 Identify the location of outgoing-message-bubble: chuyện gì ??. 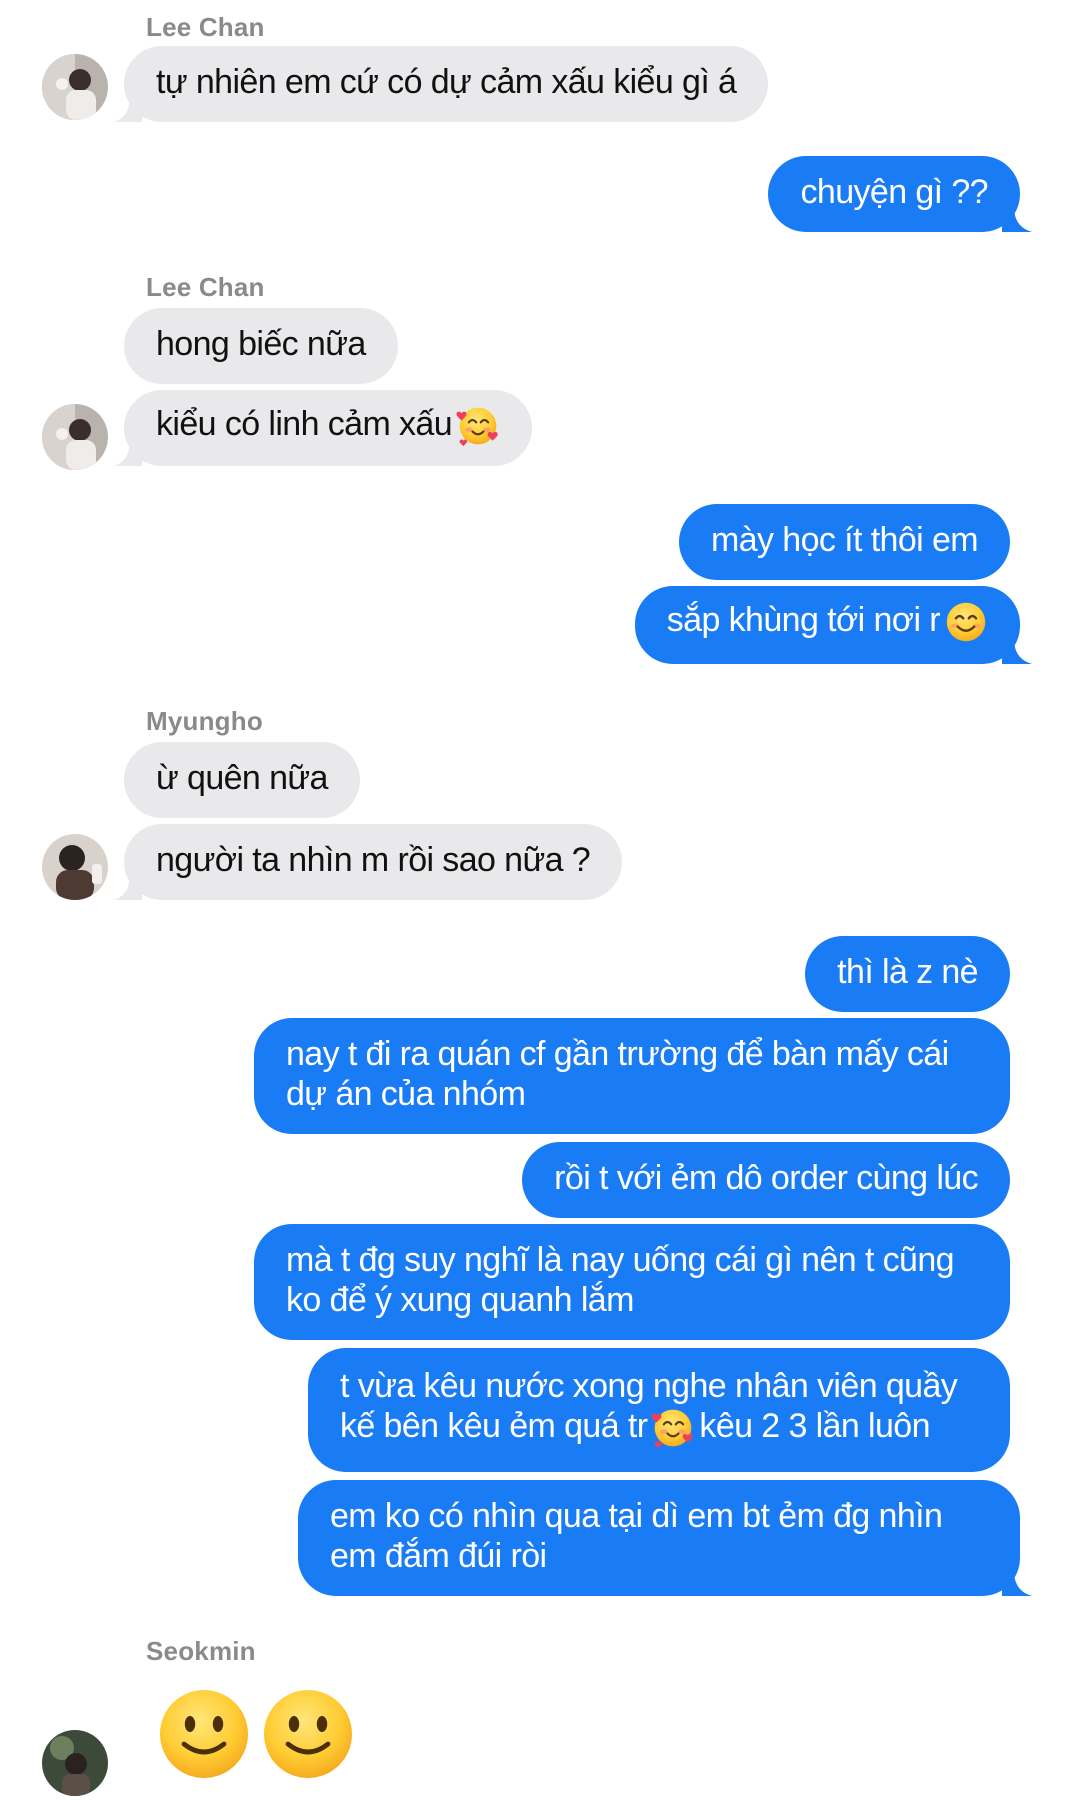
(900, 194).